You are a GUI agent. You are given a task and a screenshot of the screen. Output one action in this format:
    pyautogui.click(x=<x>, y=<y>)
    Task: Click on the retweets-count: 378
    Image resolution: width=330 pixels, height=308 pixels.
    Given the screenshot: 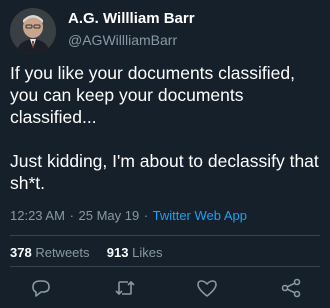 What is the action you would take?
    pyautogui.click(x=21, y=252)
    